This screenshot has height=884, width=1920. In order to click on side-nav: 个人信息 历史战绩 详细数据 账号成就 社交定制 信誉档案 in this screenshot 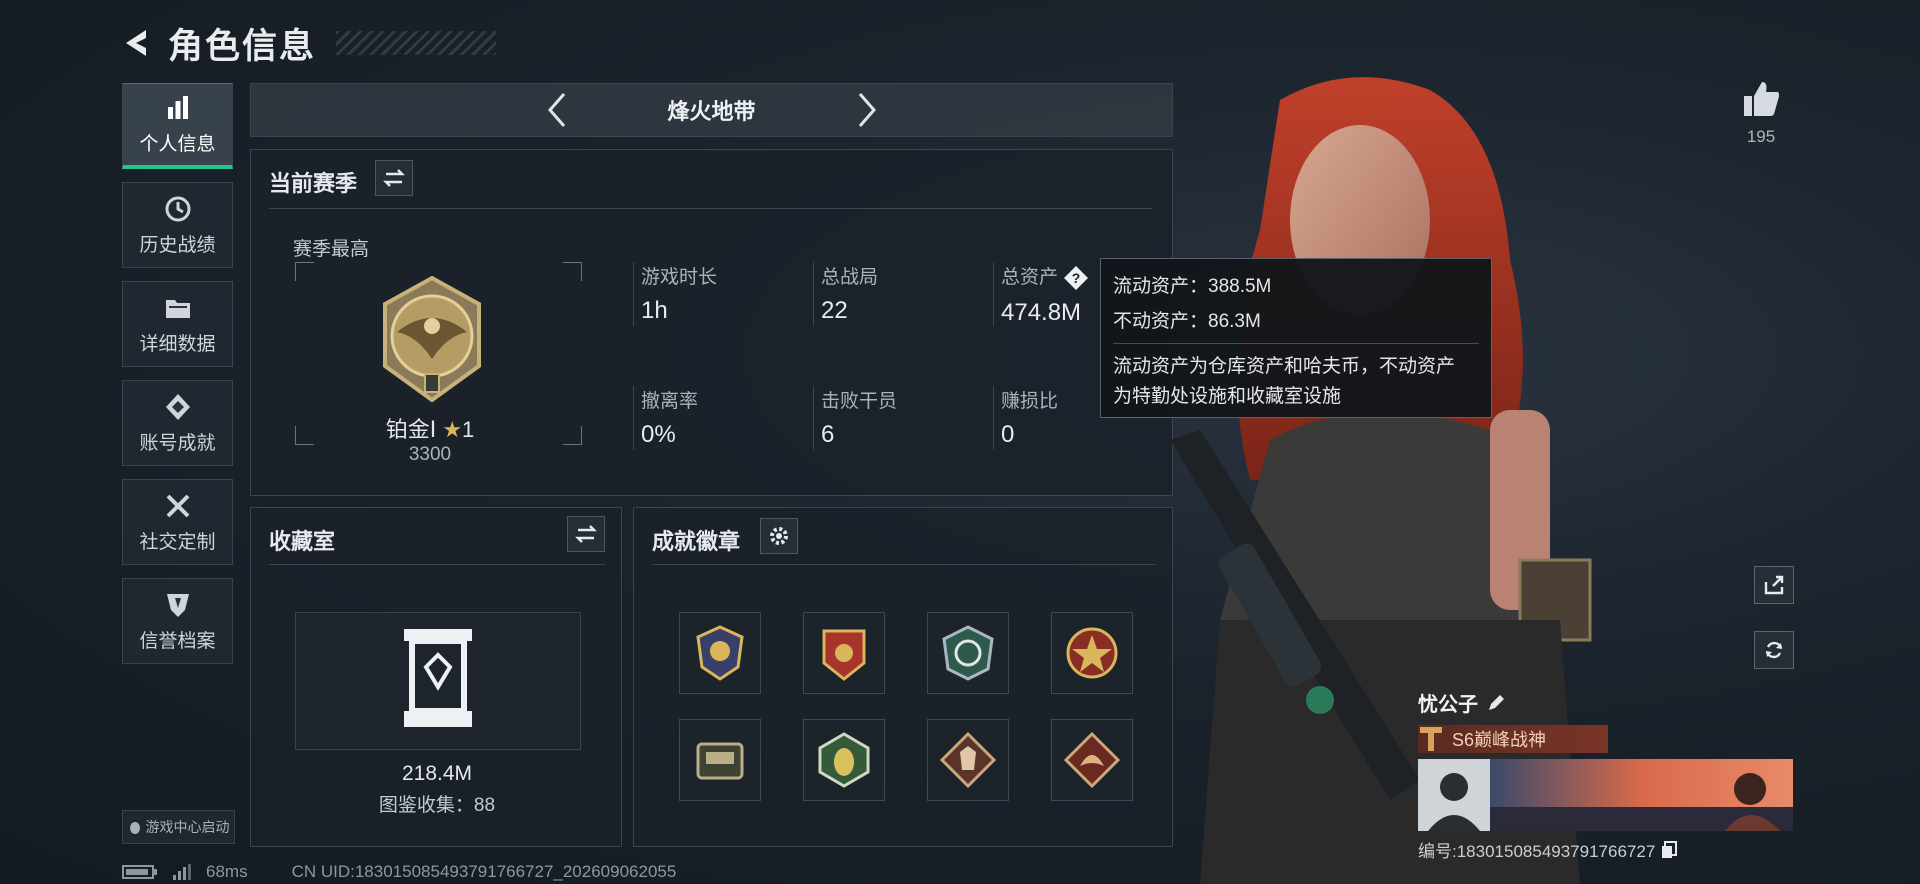, I will do `click(178, 380)`.